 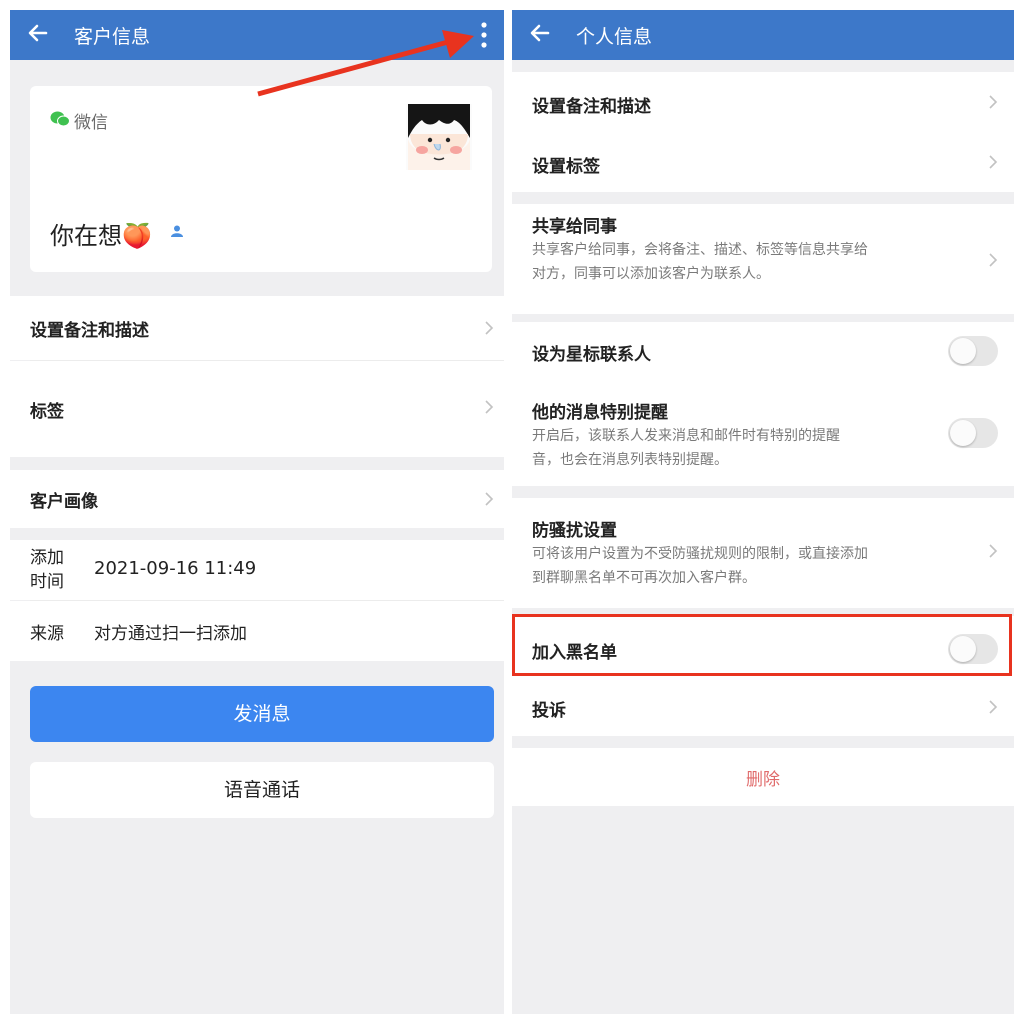 What do you see at coordinates (47, 634) in the screenshot?
I see `source-label: 来源` at bounding box center [47, 634].